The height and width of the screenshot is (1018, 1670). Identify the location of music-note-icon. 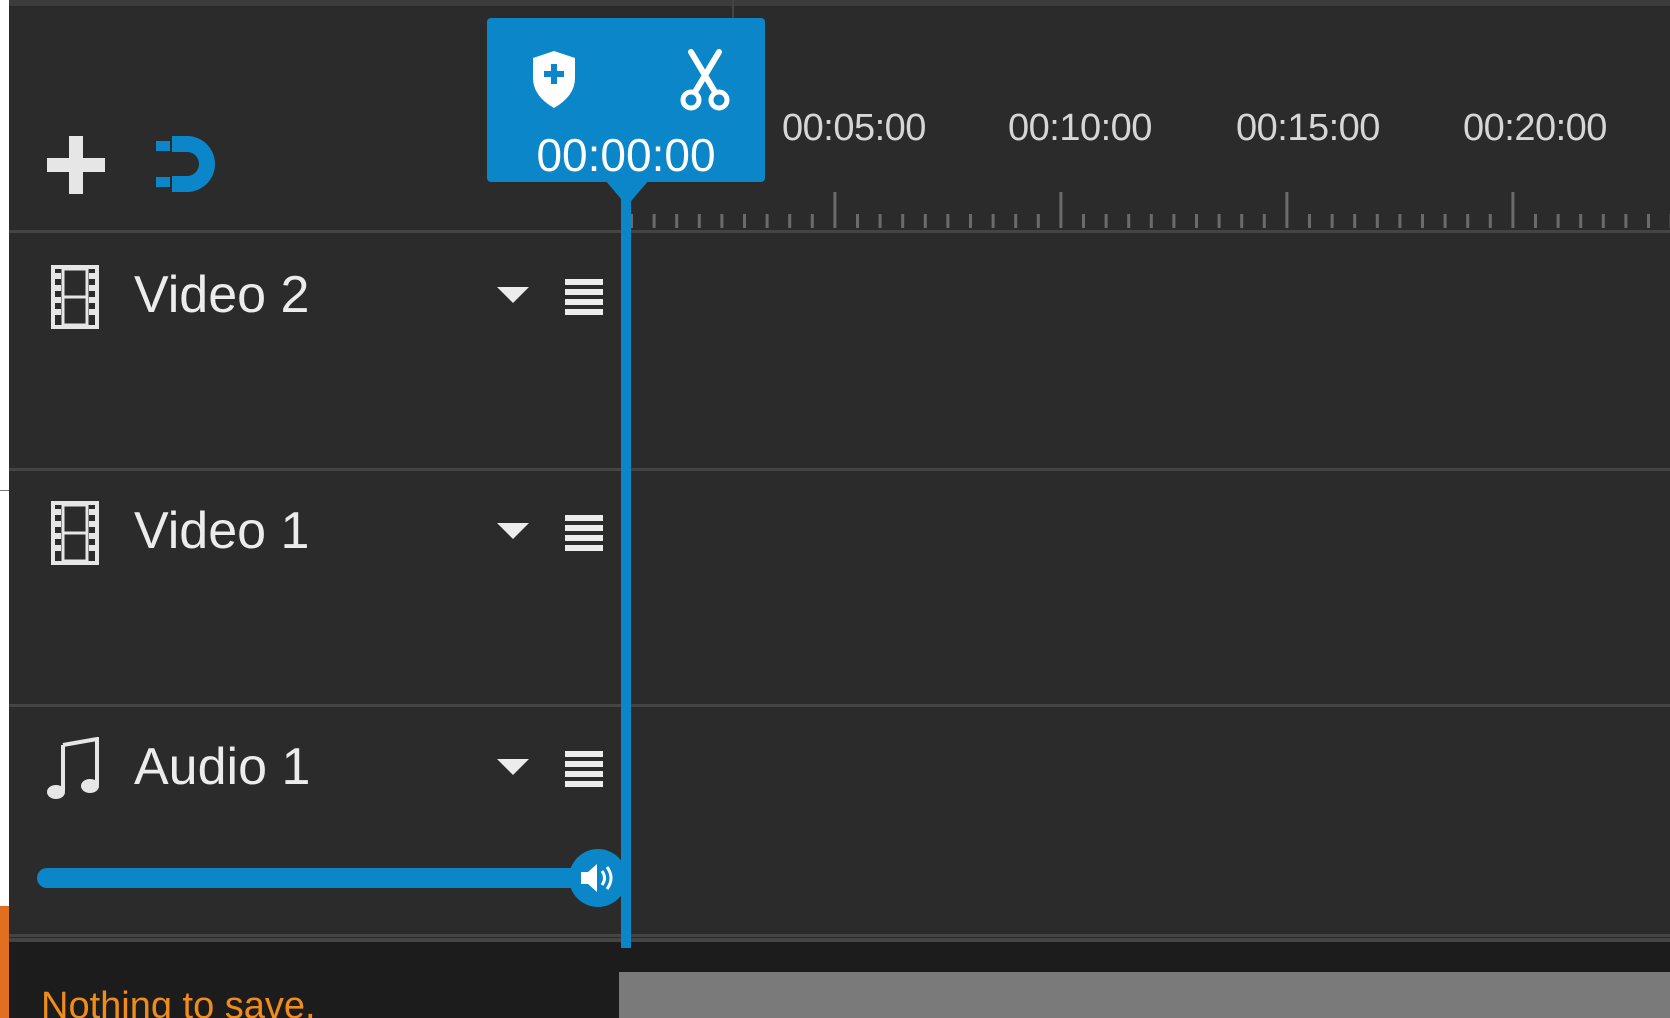
(73, 768).